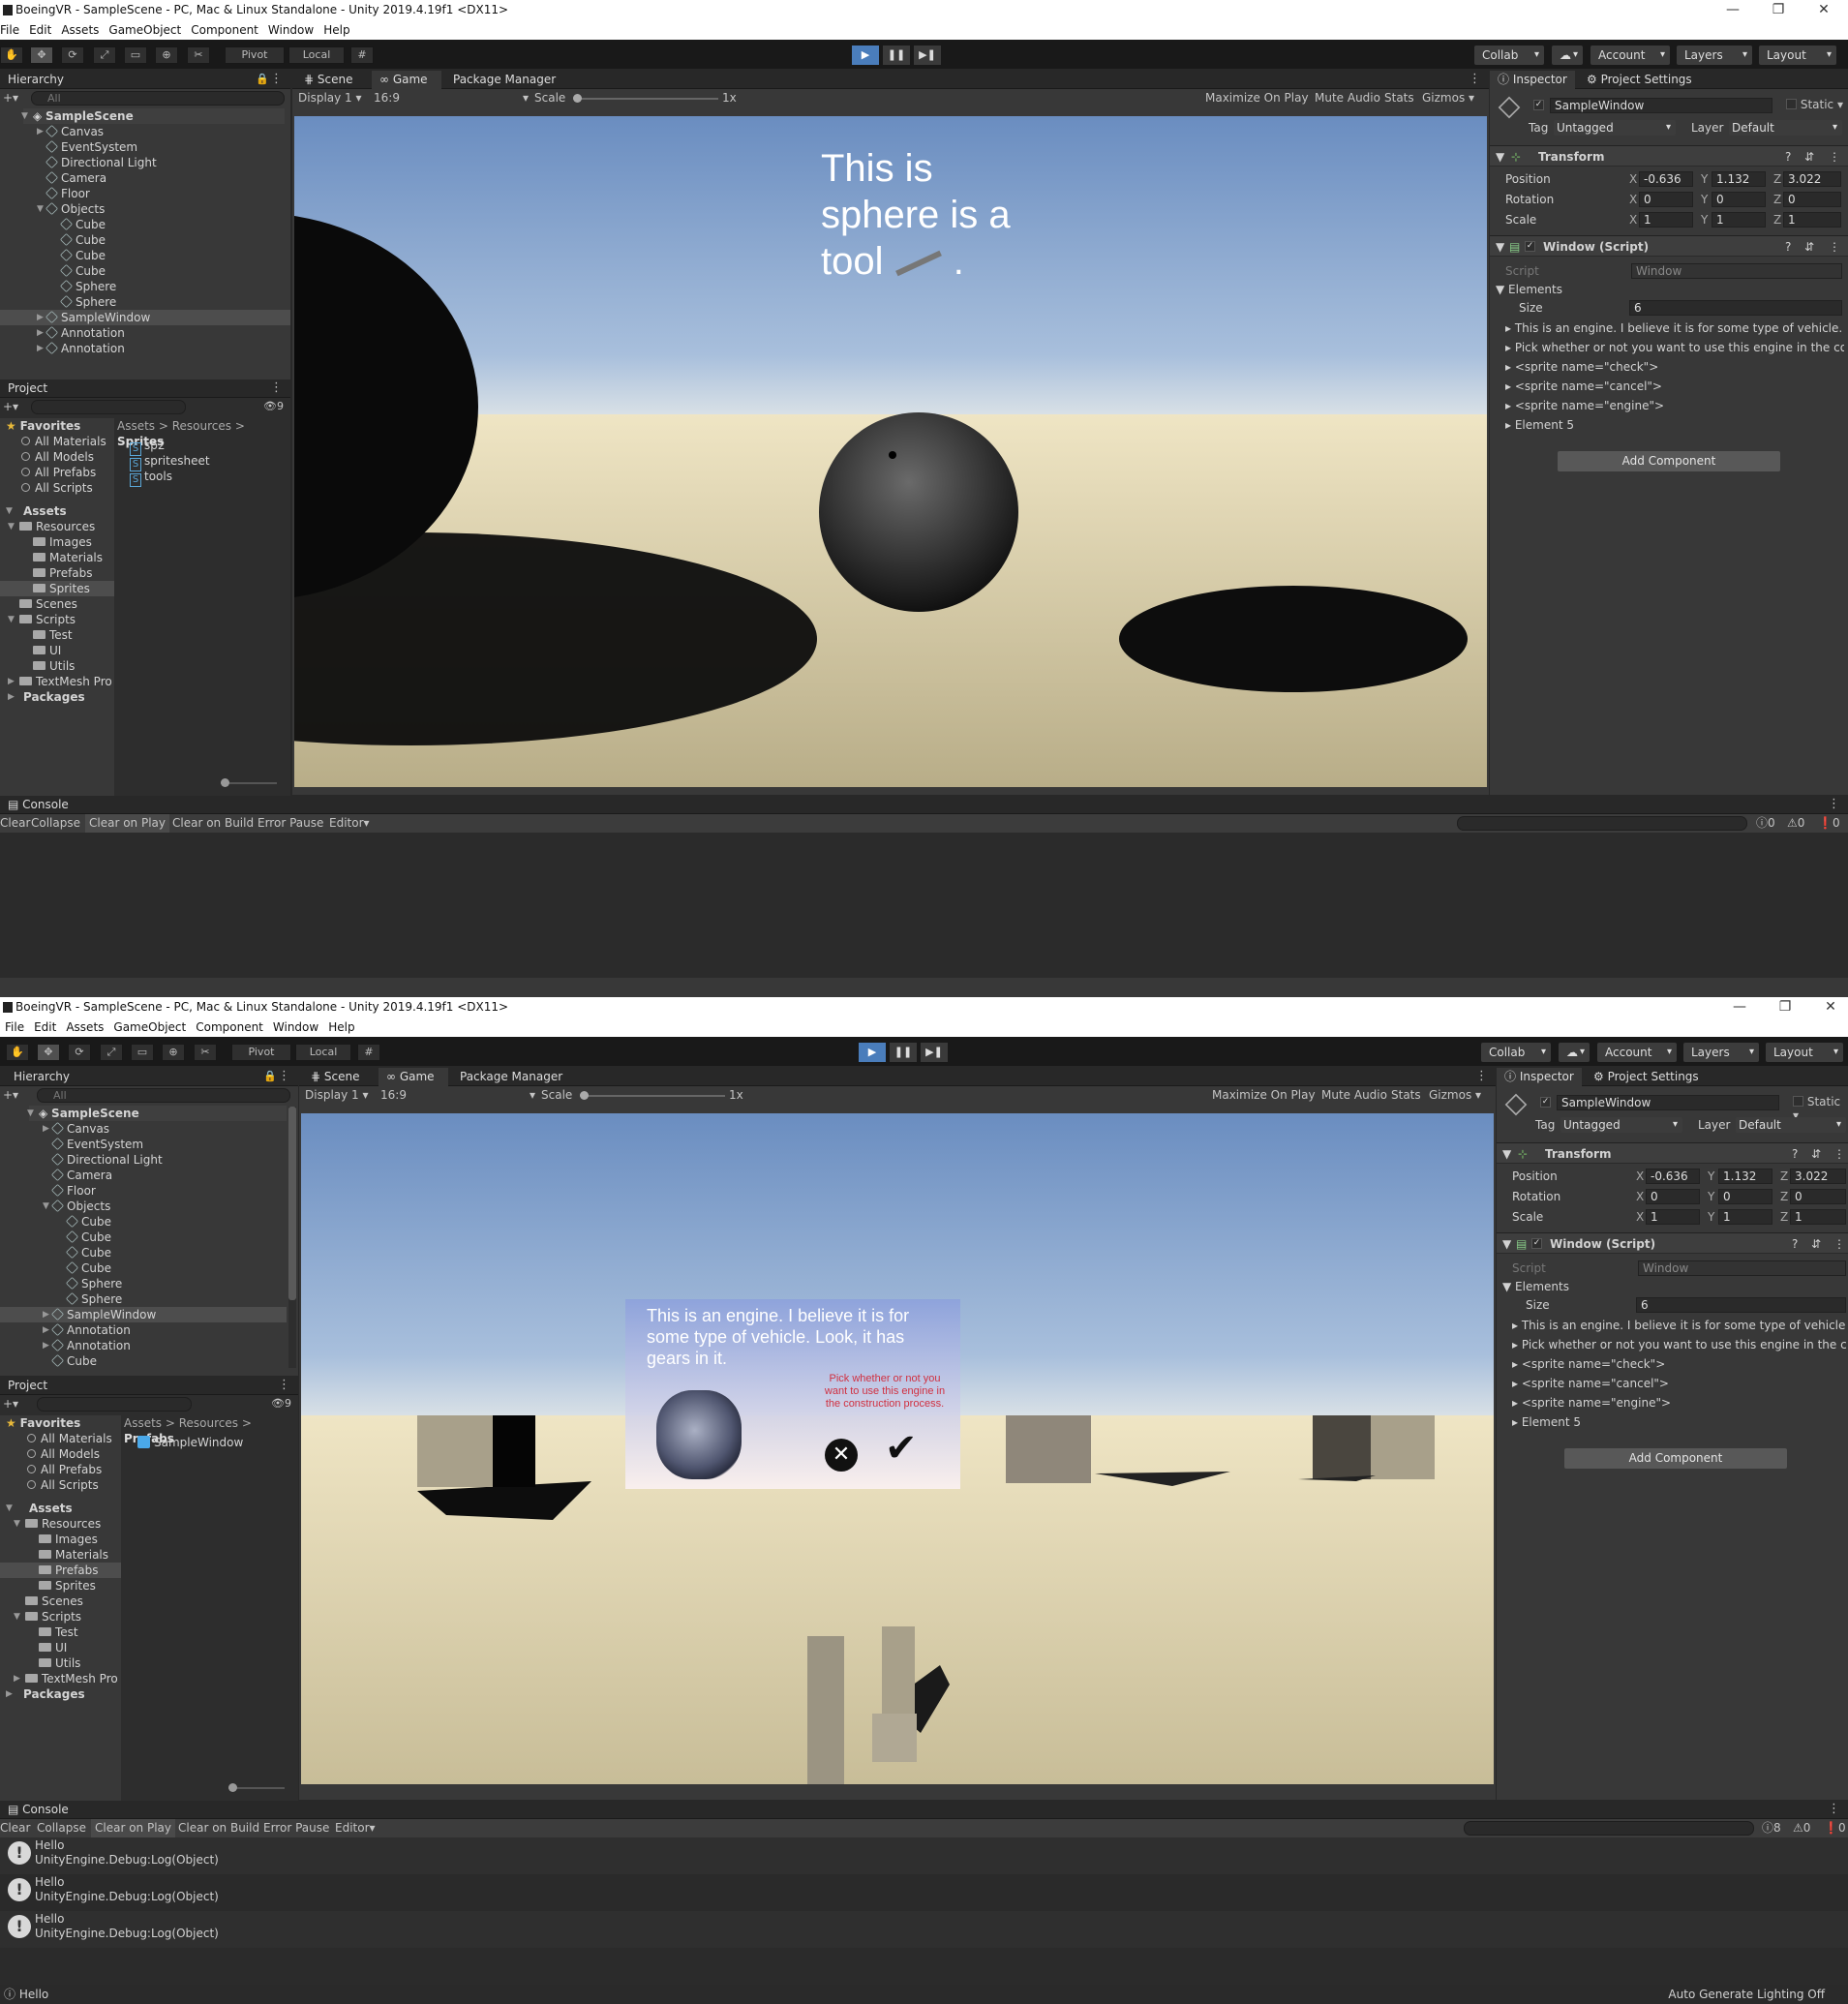 This screenshot has height=2004, width=1848. What do you see at coordinates (1814, 105) in the screenshot?
I see `static-toggle: Static ▾` at bounding box center [1814, 105].